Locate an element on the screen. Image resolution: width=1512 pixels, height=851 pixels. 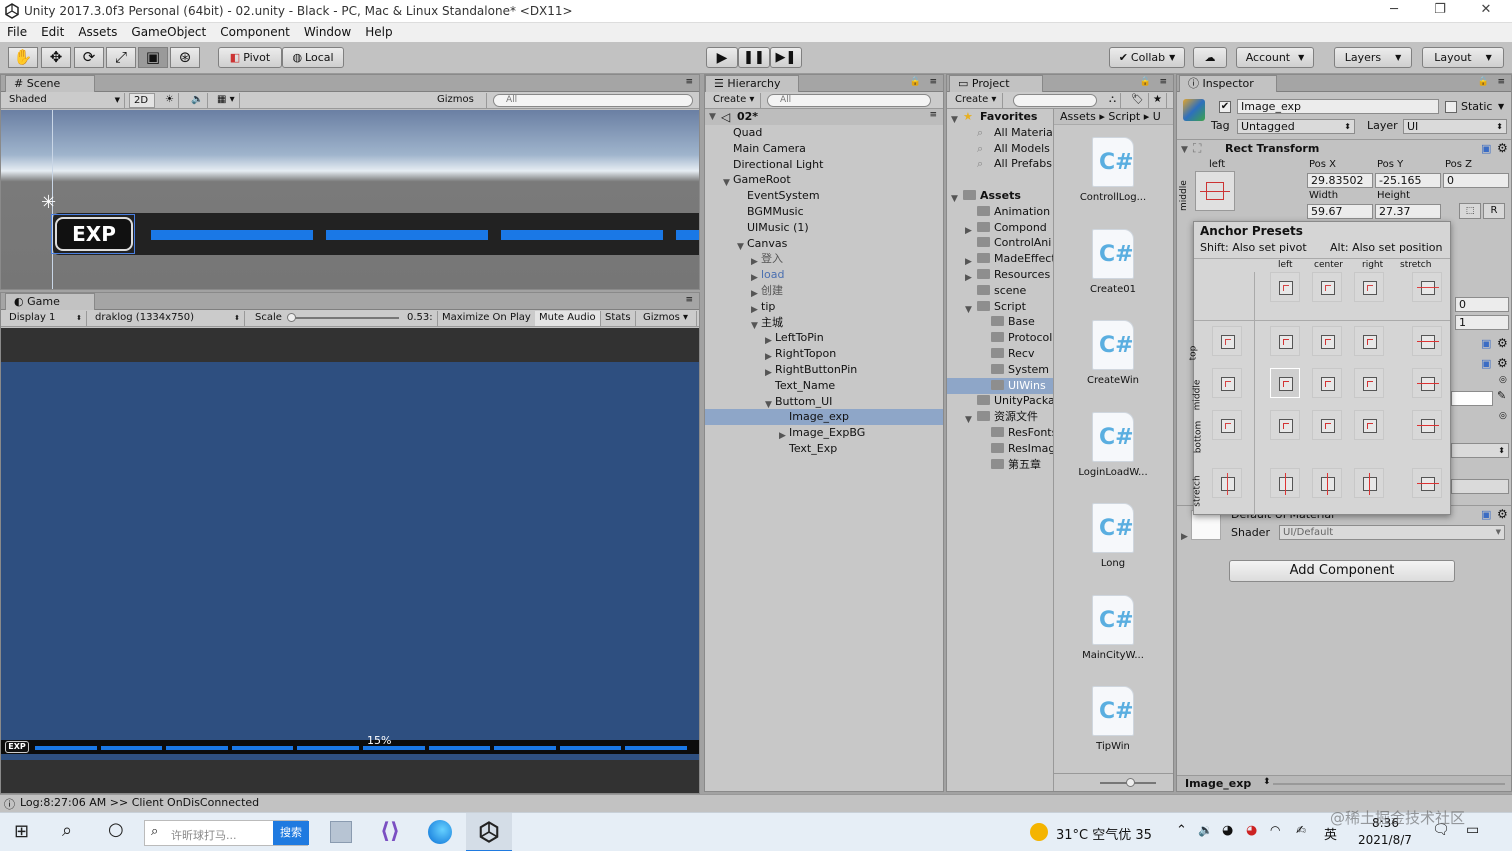
icon-size-slider is located at coordinates (1128, 782).